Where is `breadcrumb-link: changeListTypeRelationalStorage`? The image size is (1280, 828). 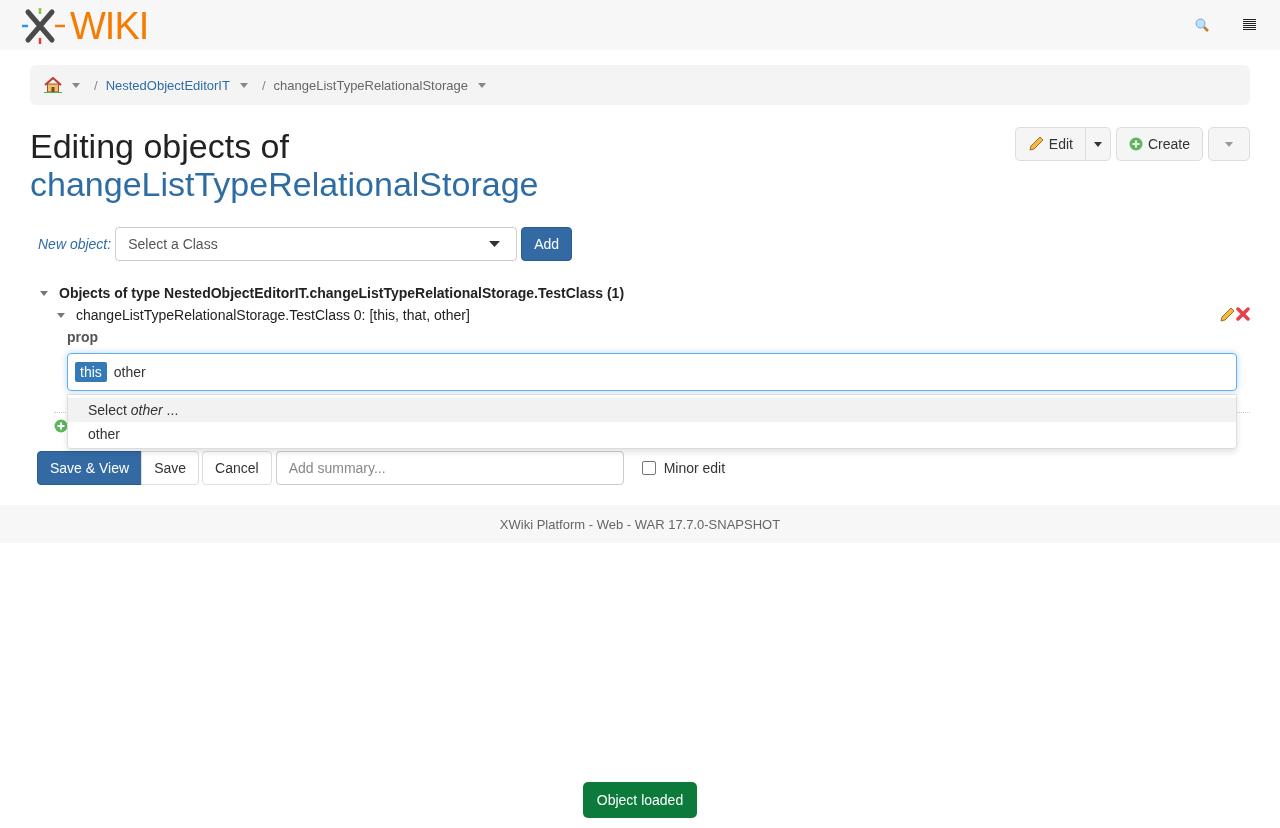 breadcrumb-link: changeListTypeRelationalStorage is located at coordinates (370, 85).